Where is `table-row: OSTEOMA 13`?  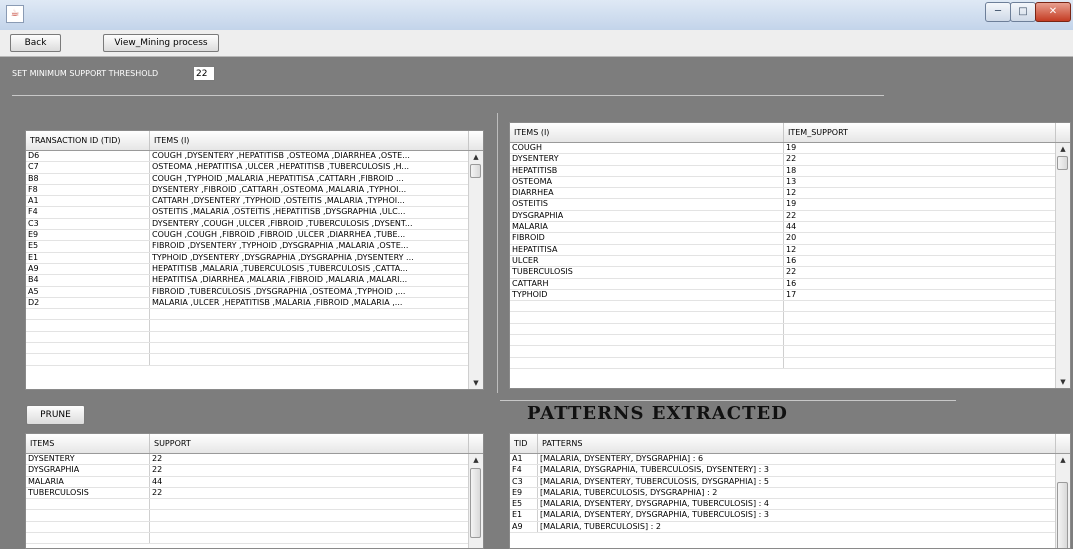
table-row: OSTEOMA 13 is located at coordinates (790, 182).